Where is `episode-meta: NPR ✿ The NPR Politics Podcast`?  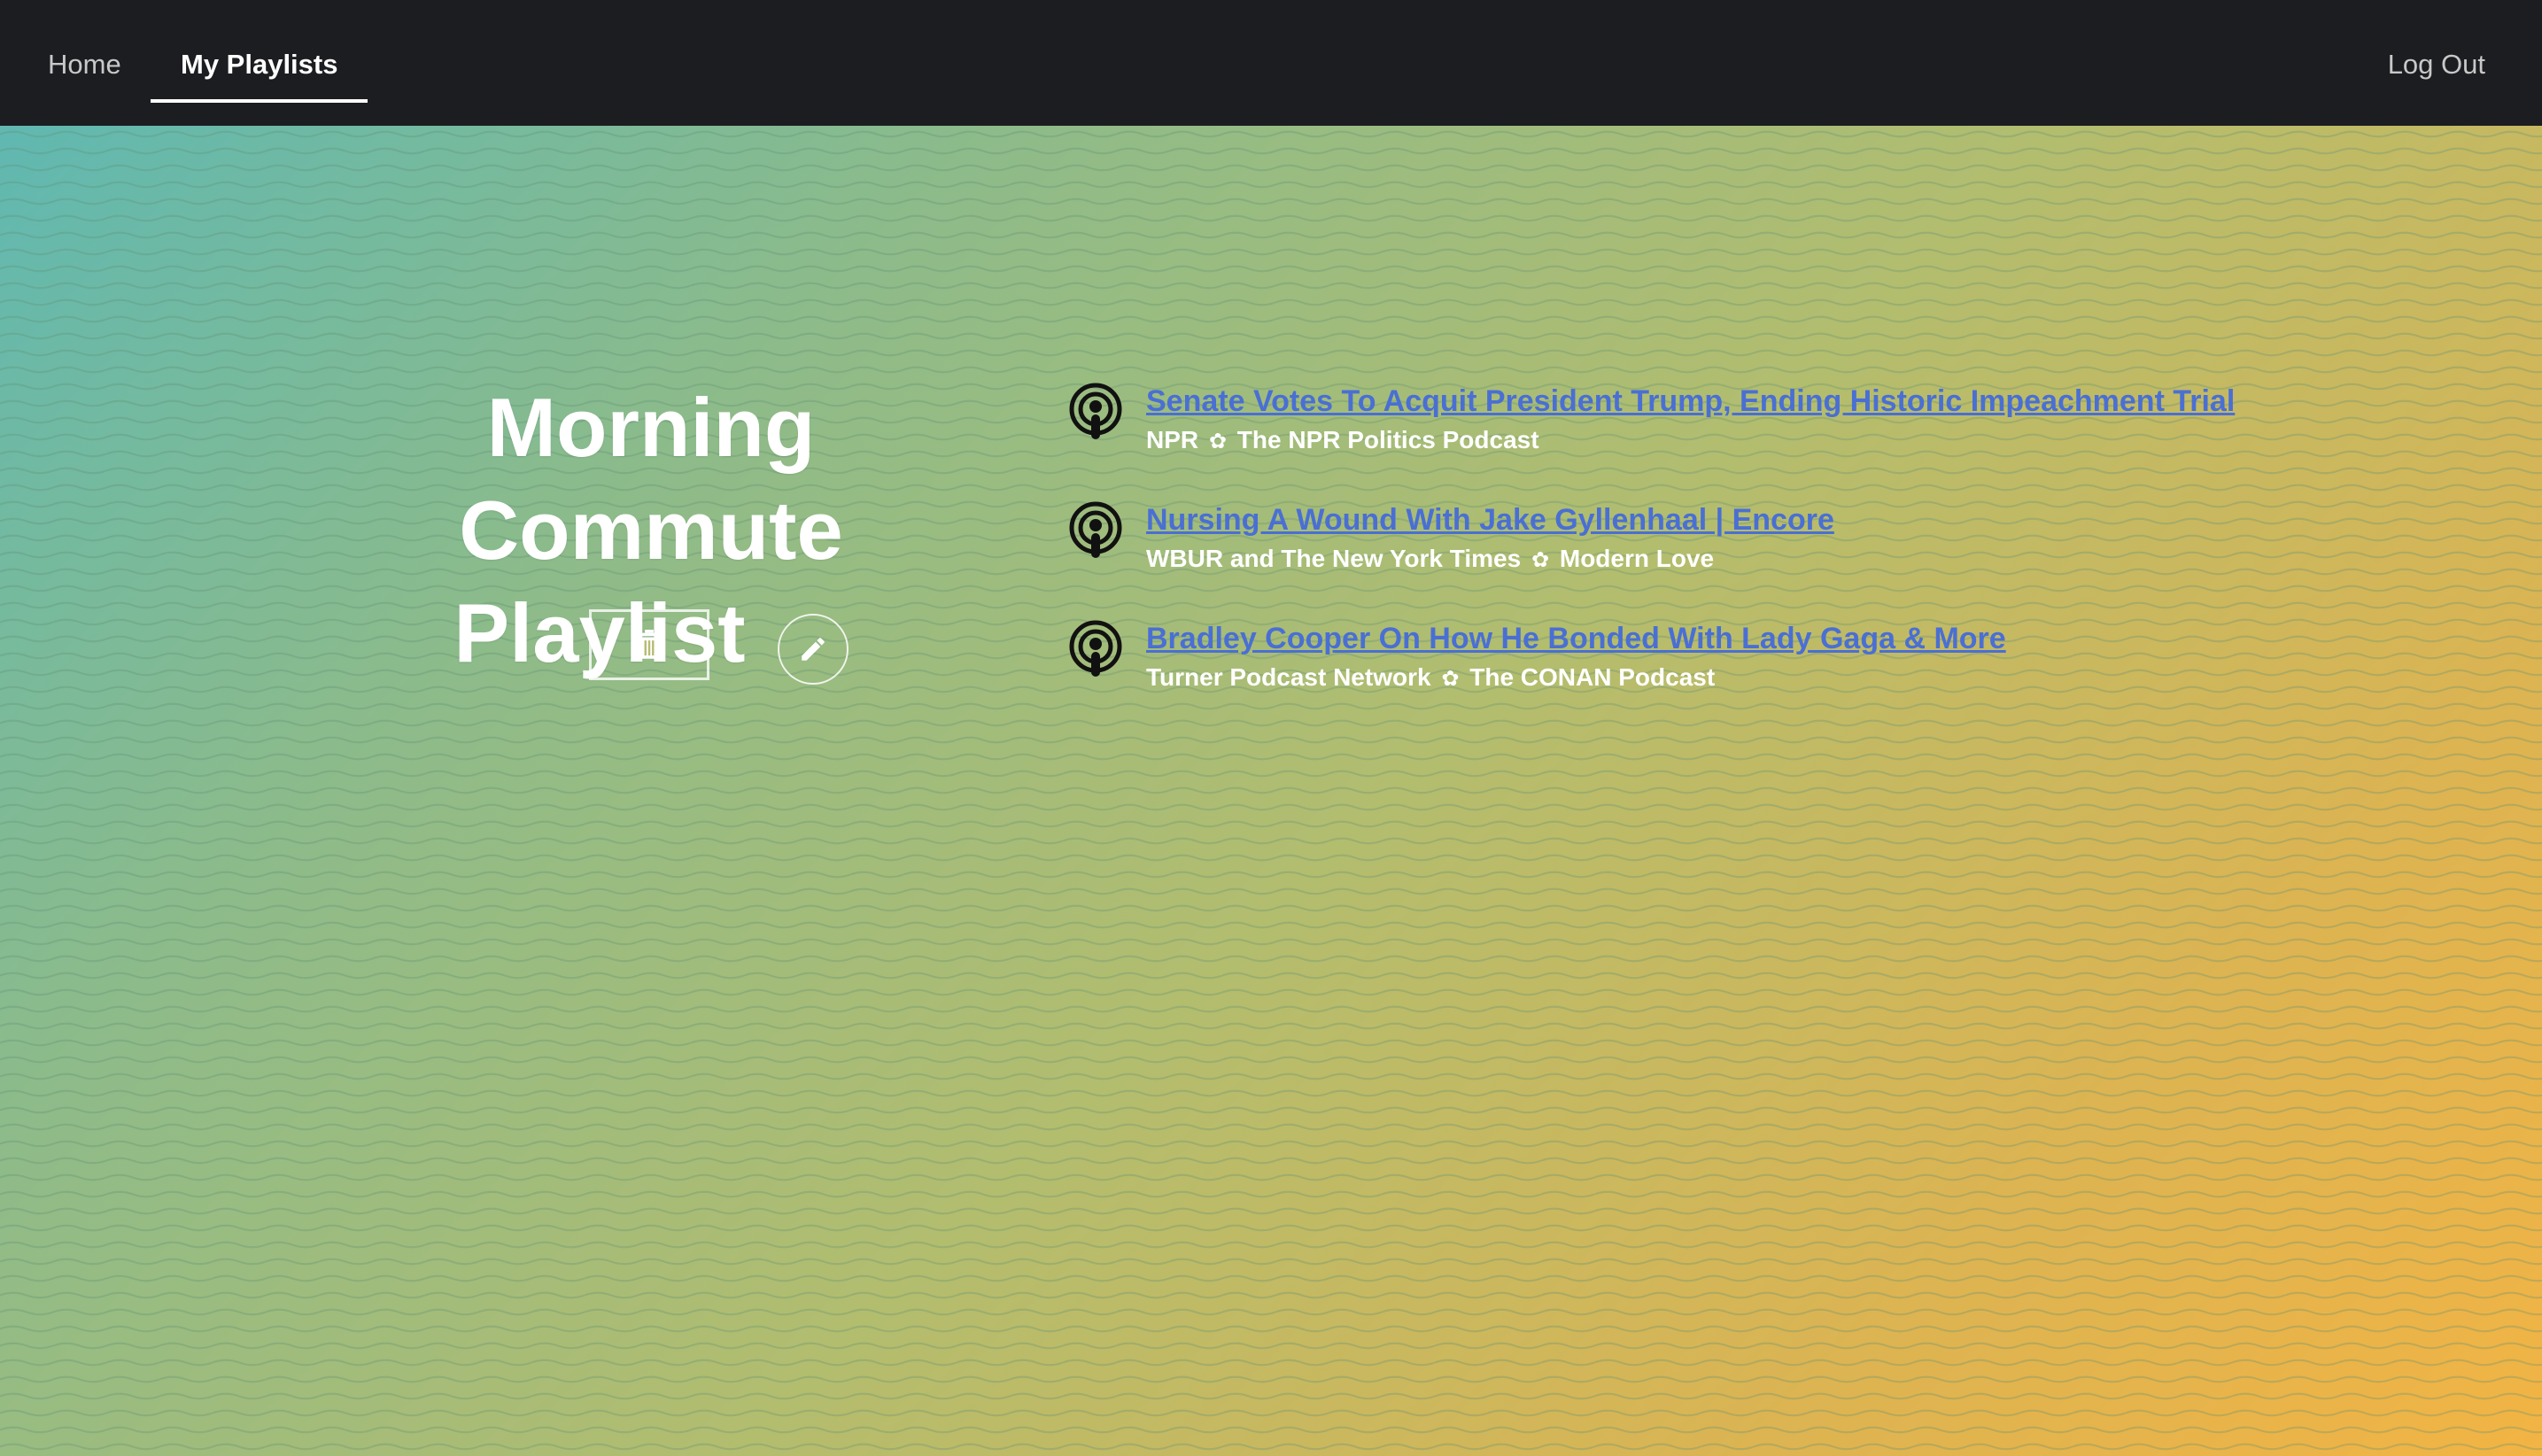 episode-meta: NPR ✿ The NPR Politics Podcast is located at coordinates (1690, 441).